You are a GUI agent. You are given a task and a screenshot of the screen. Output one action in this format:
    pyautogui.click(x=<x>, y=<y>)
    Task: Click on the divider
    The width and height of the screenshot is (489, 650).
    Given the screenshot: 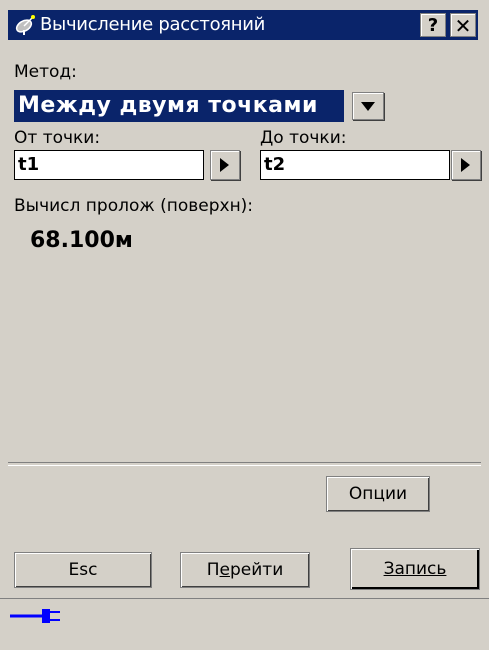 What is the action you would take?
    pyautogui.click(x=244, y=464)
    